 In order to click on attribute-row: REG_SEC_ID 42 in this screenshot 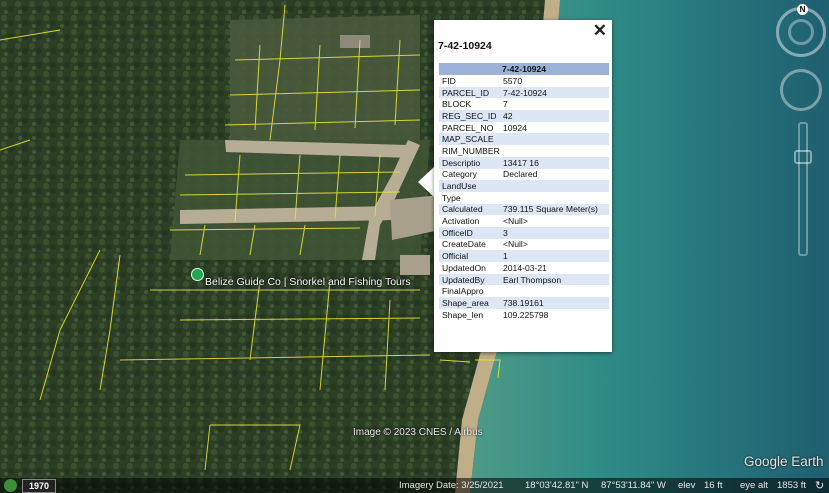, I will do `click(524, 116)`.